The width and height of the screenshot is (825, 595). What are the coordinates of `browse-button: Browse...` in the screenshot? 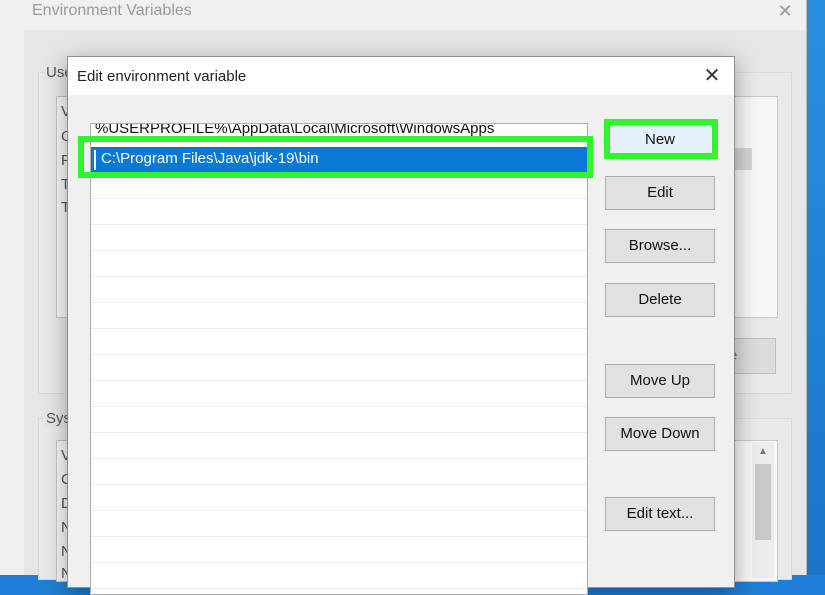 It's located at (660, 246).